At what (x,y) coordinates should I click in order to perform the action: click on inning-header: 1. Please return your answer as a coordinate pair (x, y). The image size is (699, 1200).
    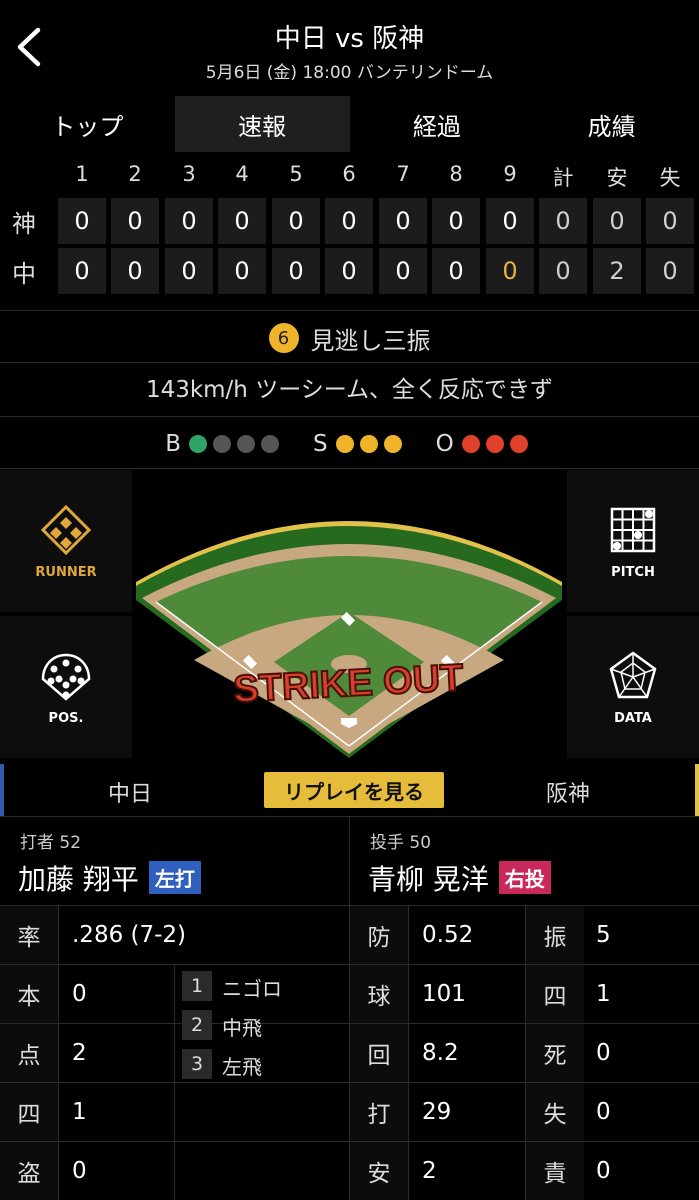
    Looking at the image, I should click on (82, 174).